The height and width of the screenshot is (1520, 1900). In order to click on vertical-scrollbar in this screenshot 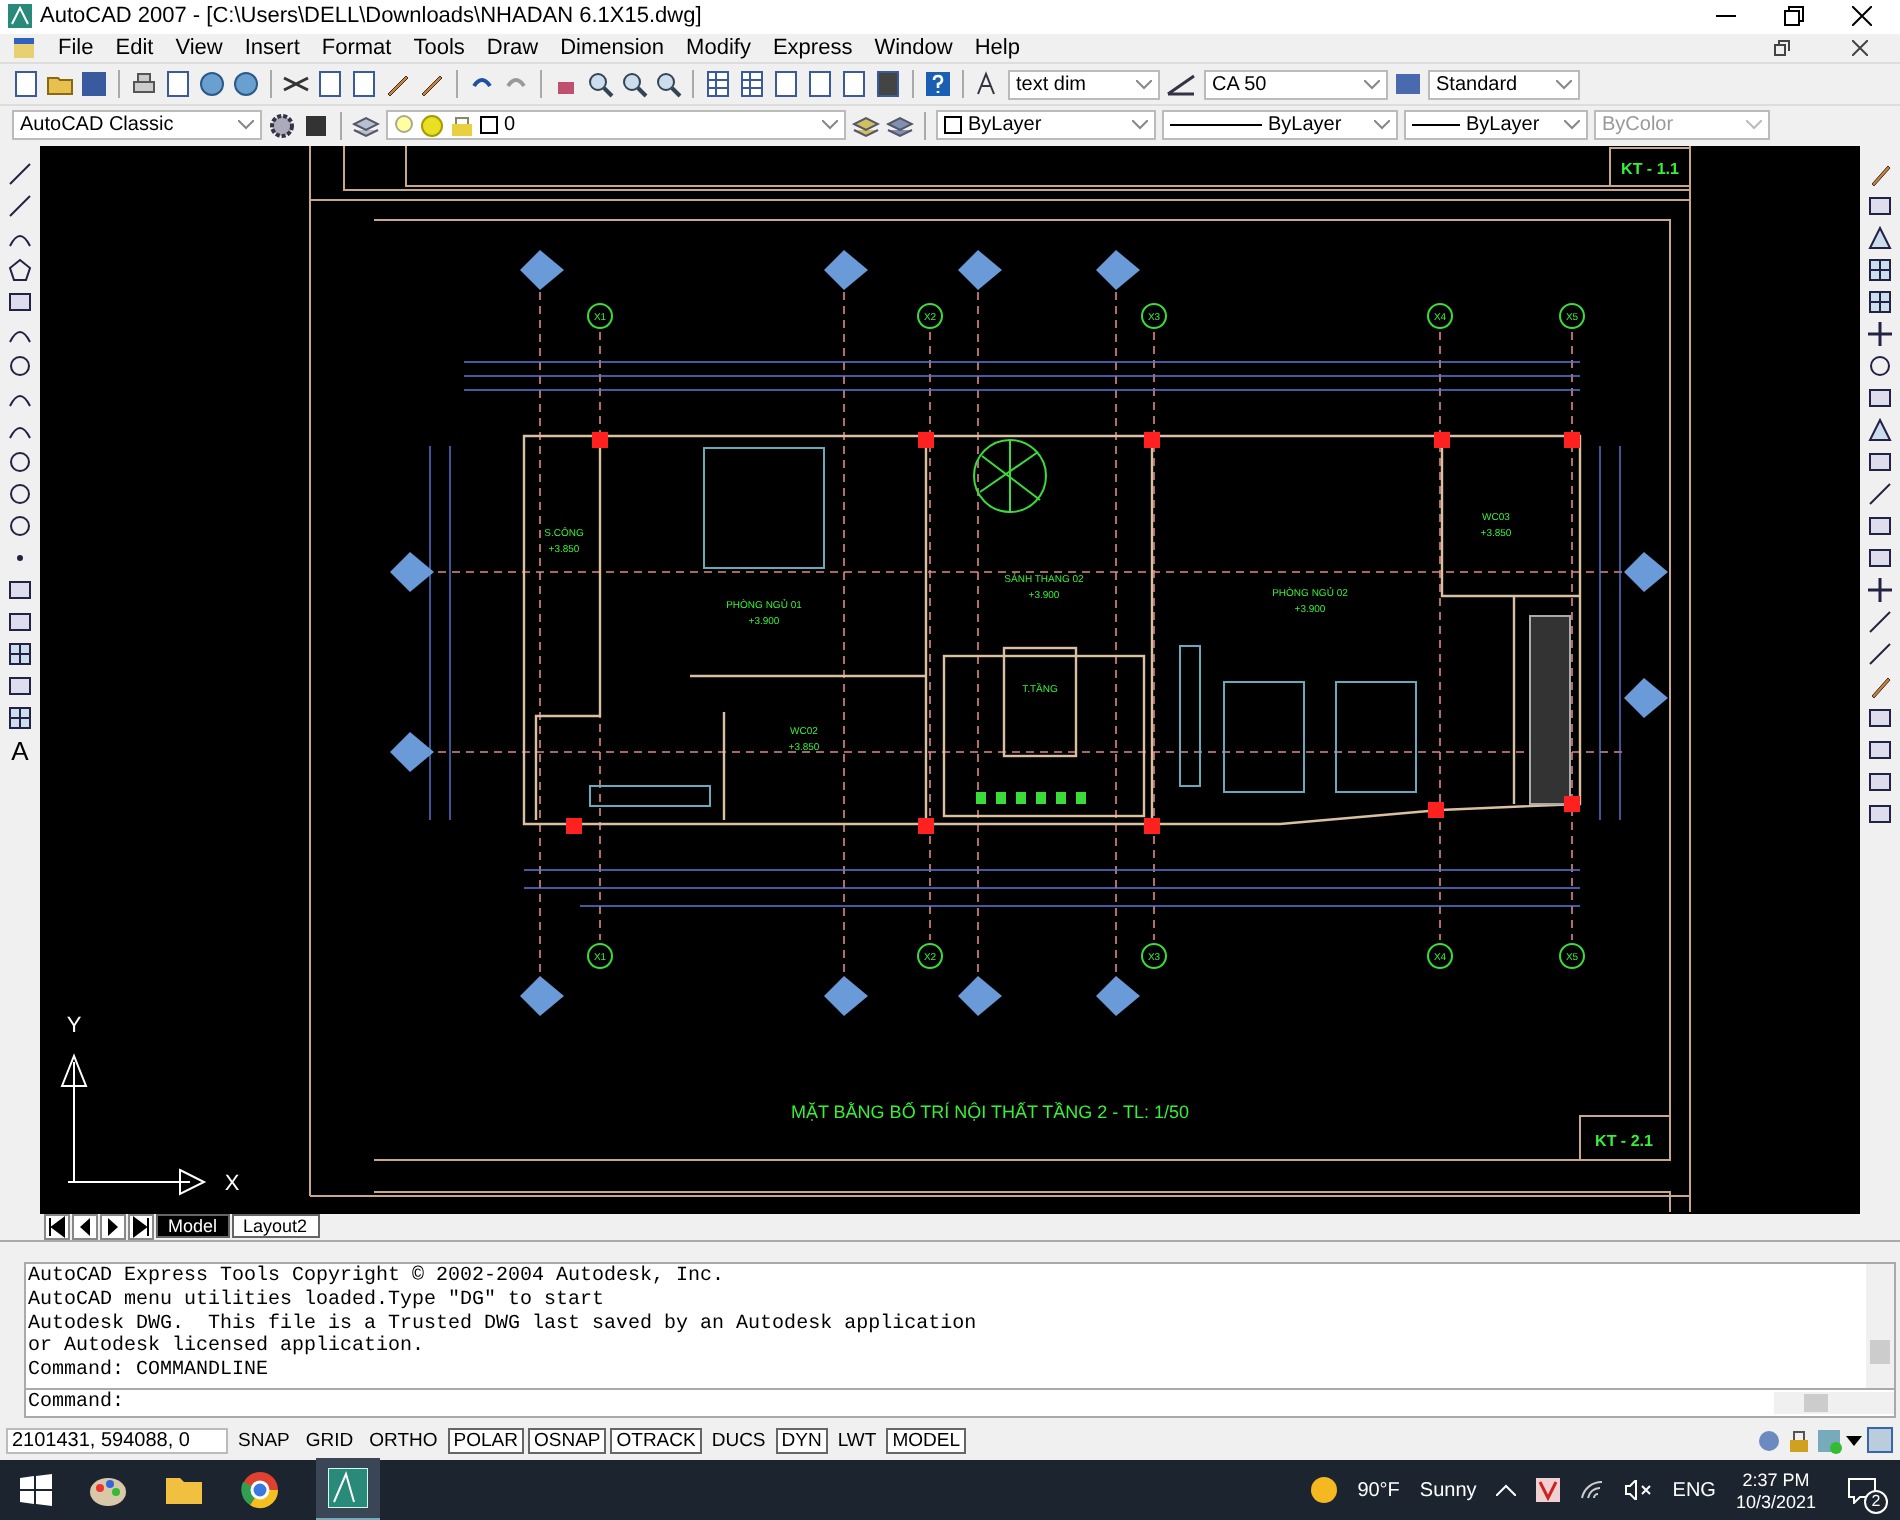, I will do `click(1880, 1326)`.